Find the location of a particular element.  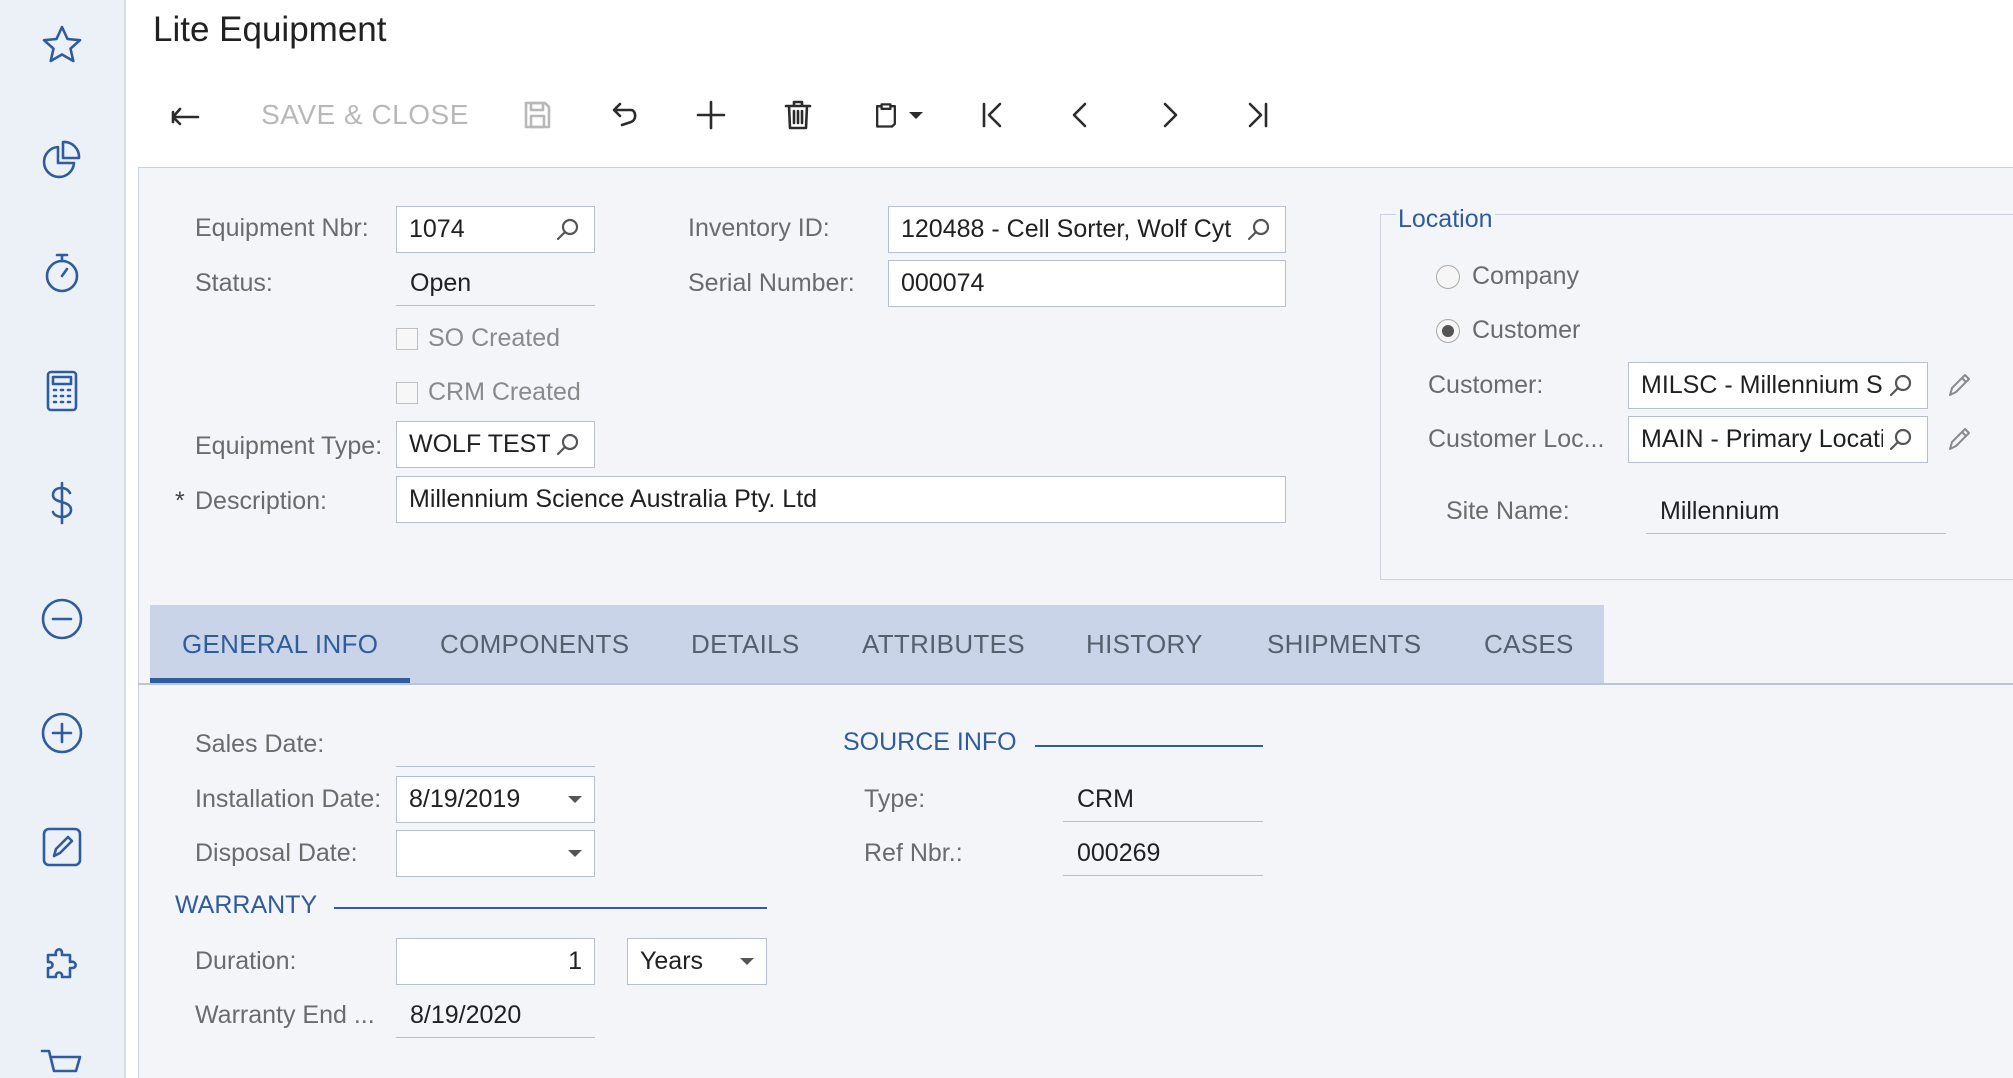

ref-nbr-label: Ref Nbr.: is located at coordinates (913, 853).